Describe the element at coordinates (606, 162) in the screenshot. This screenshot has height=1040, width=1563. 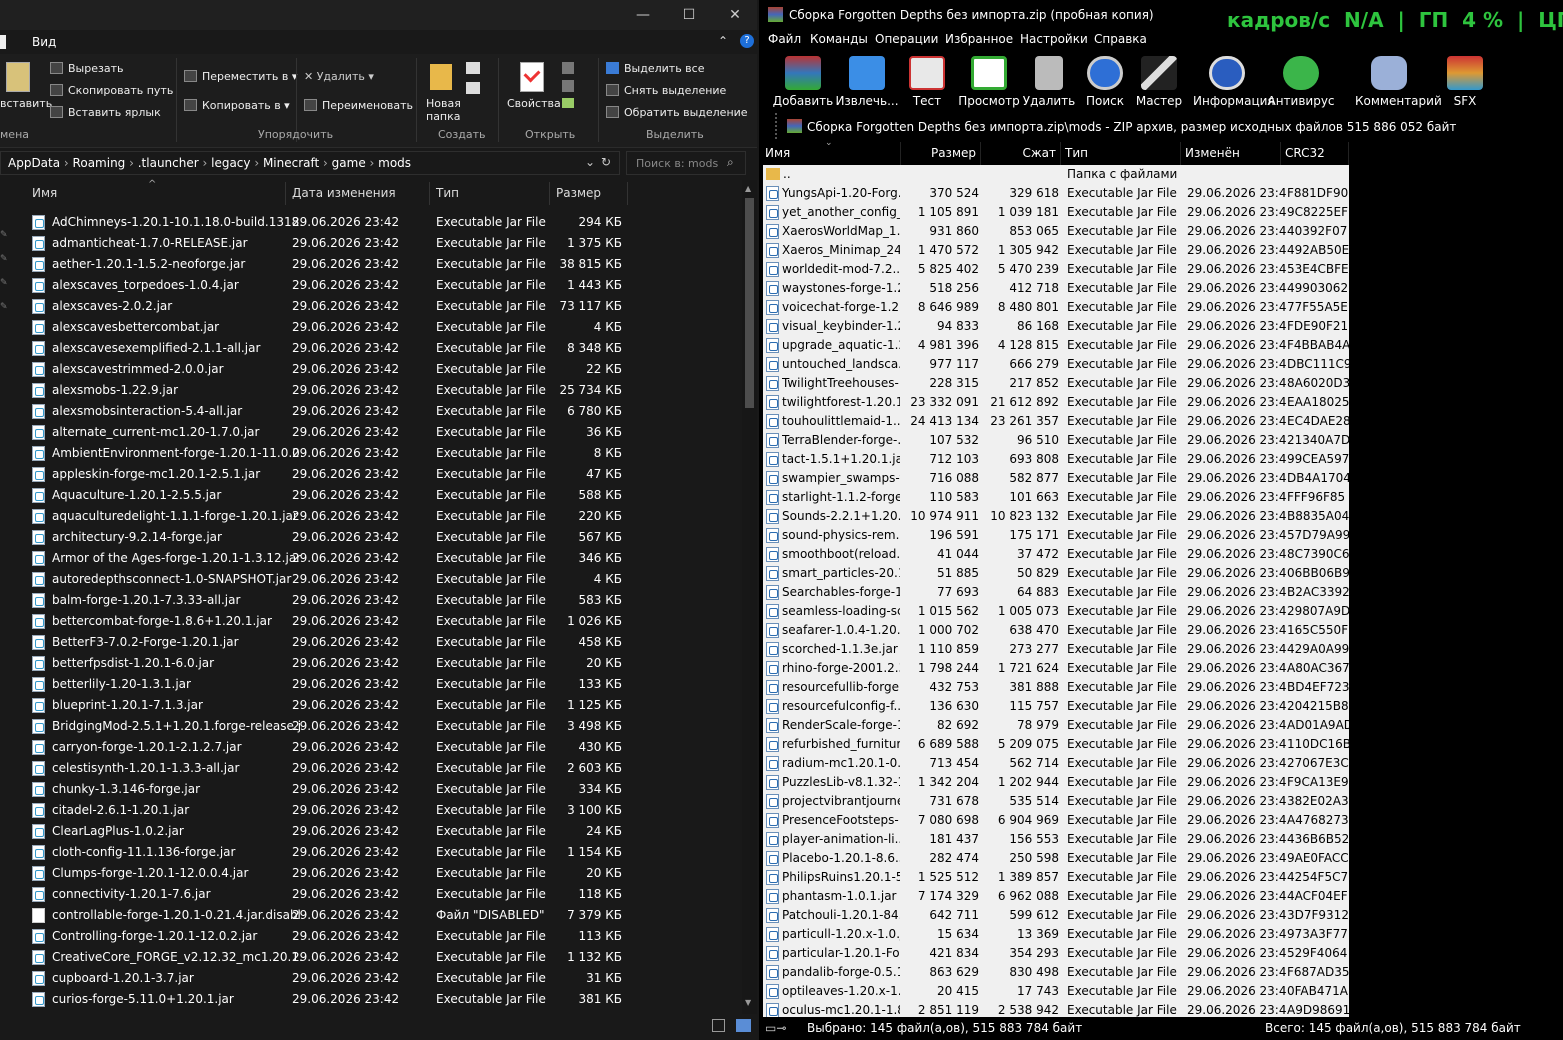
I see `refresh-icon: ↻` at that location.